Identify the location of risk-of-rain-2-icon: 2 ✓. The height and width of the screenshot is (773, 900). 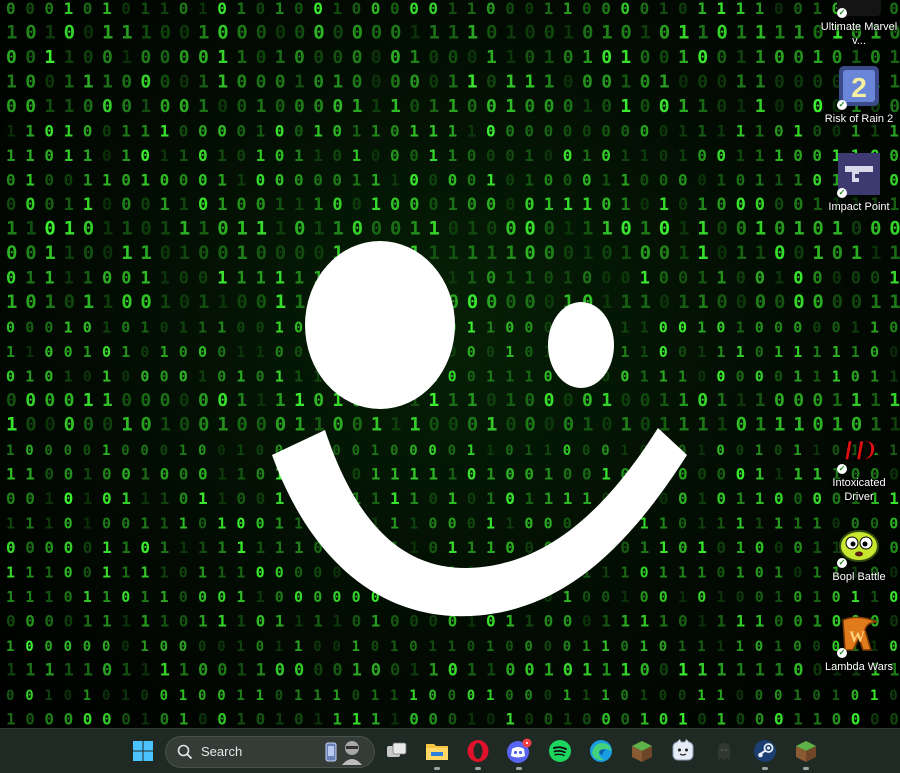
(859, 87).